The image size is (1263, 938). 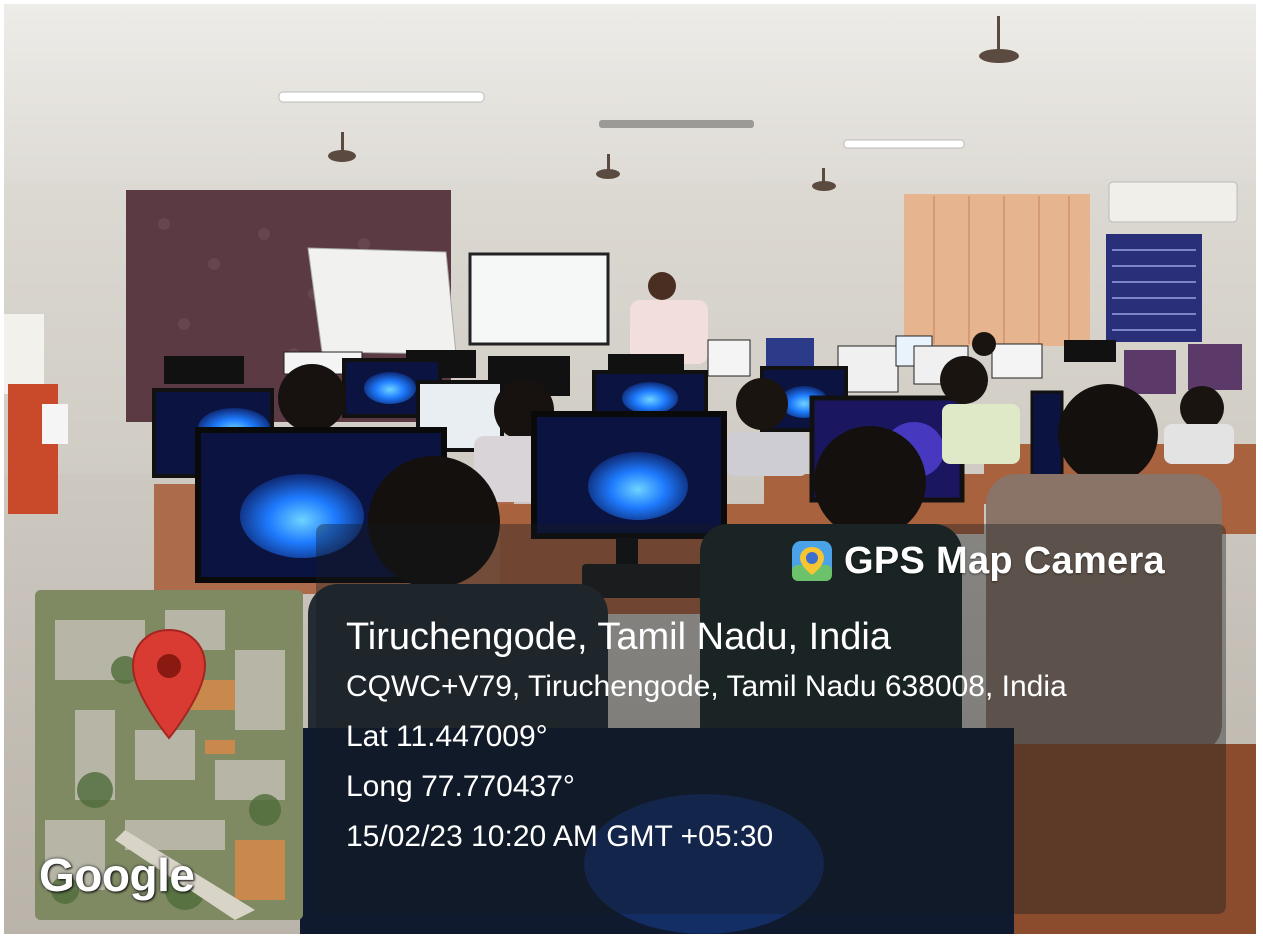 I want to click on right-curtain, so click(x=997, y=270).